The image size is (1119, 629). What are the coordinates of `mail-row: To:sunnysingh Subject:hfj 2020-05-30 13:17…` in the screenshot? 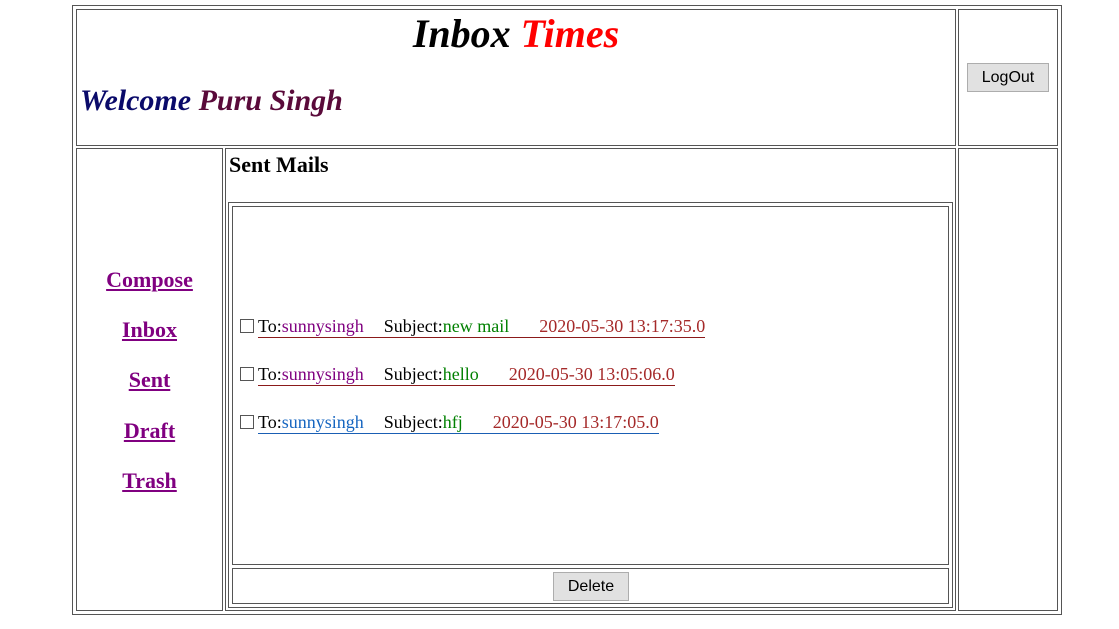 It's located at (449, 423).